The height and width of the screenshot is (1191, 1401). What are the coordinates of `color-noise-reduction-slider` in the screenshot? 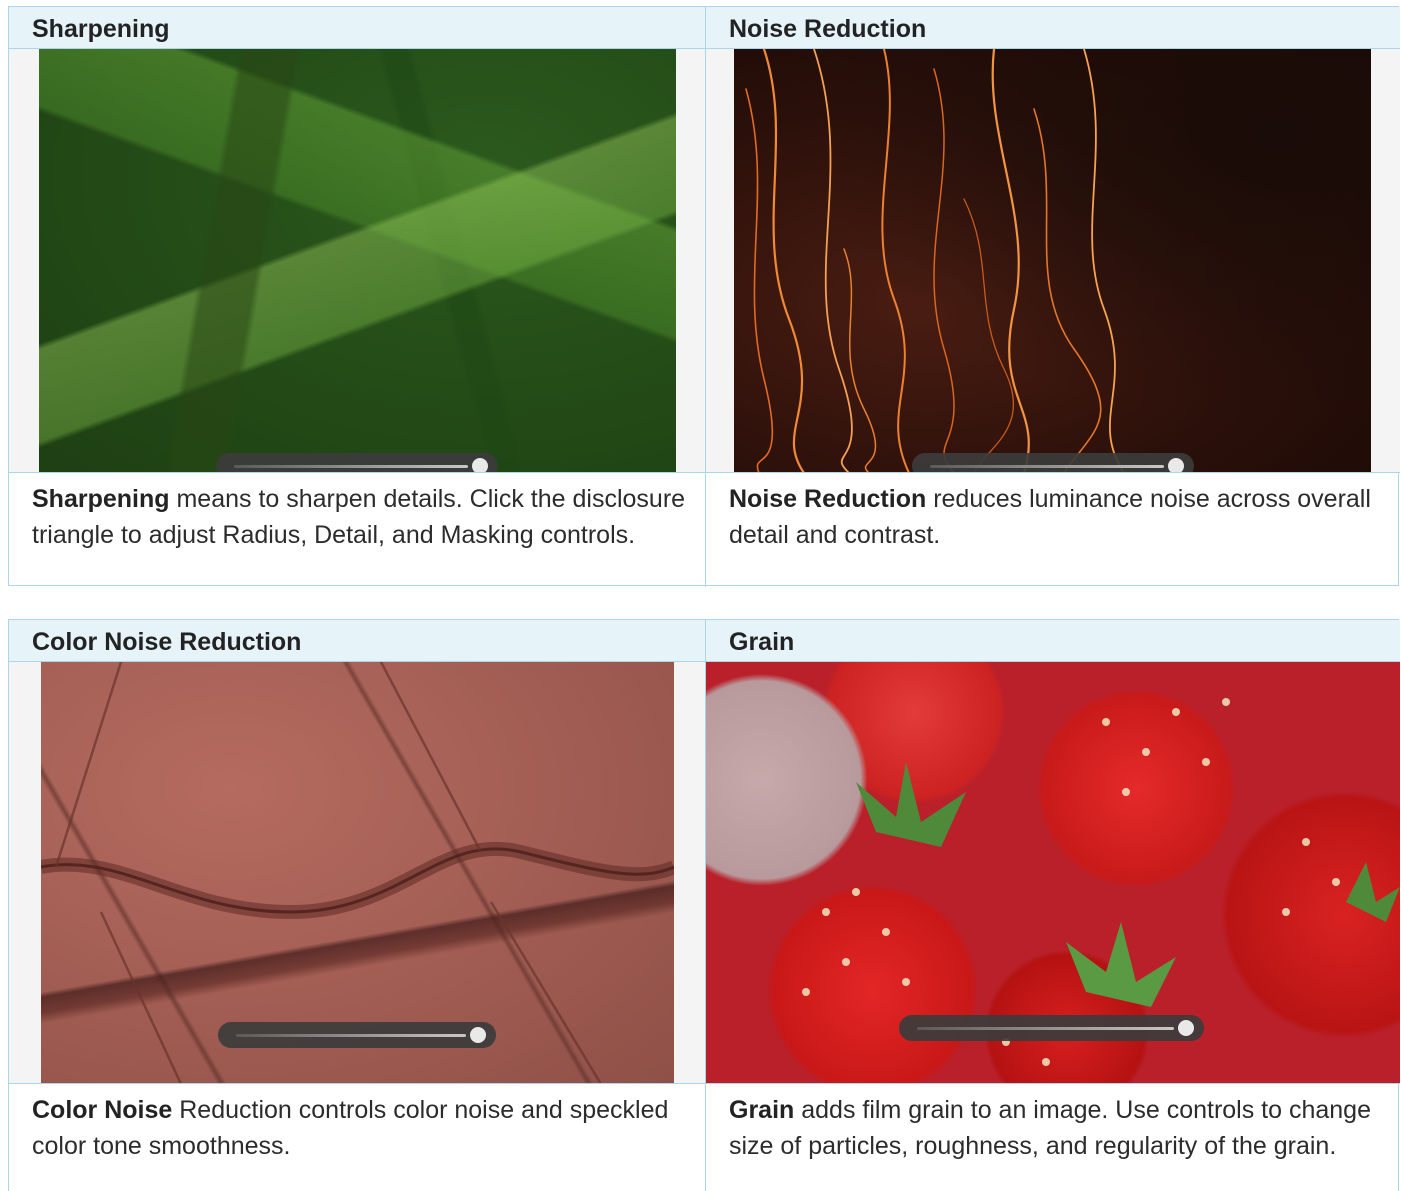 It's located at (357, 1035).